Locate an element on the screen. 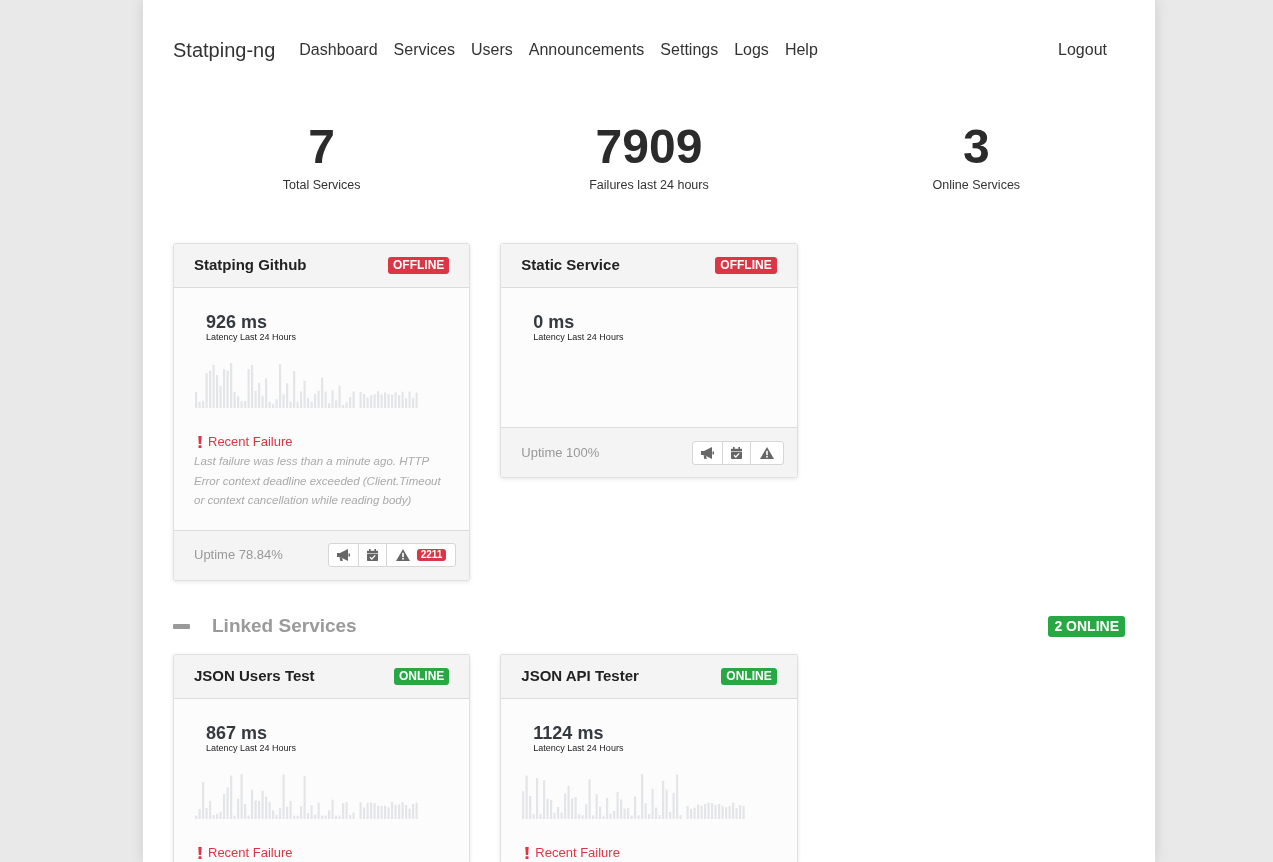 Image resolution: width=1273 pixels, height=862 pixels. stat-label: Total Services is located at coordinates (321, 185).